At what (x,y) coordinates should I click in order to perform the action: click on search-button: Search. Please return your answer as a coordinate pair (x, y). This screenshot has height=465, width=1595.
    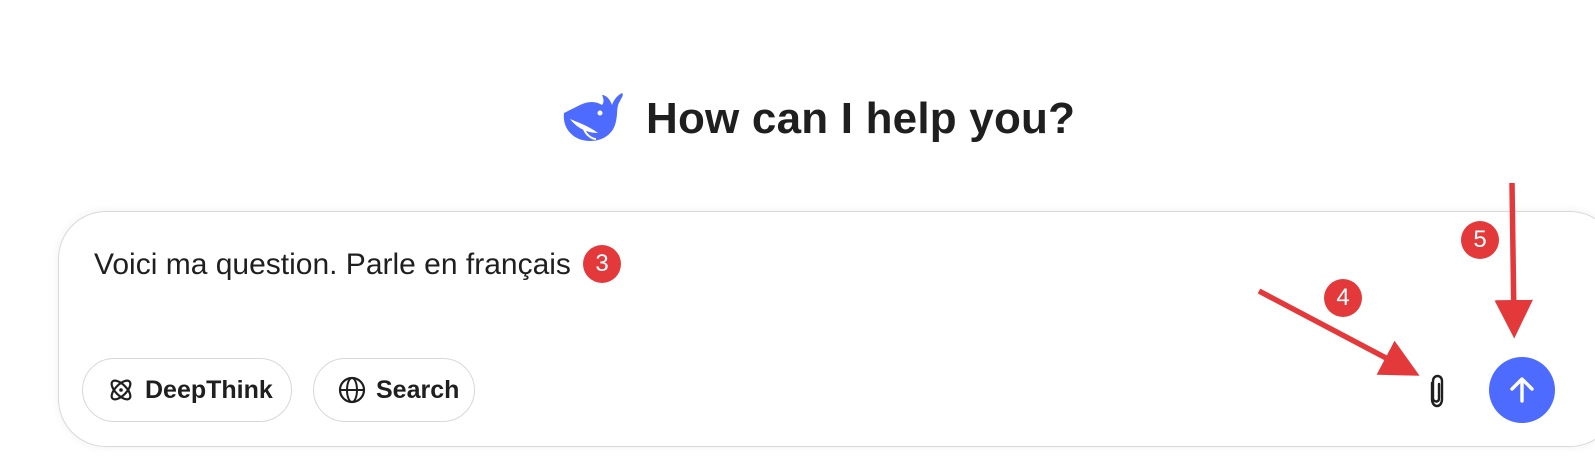
    Looking at the image, I should click on (394, 390).